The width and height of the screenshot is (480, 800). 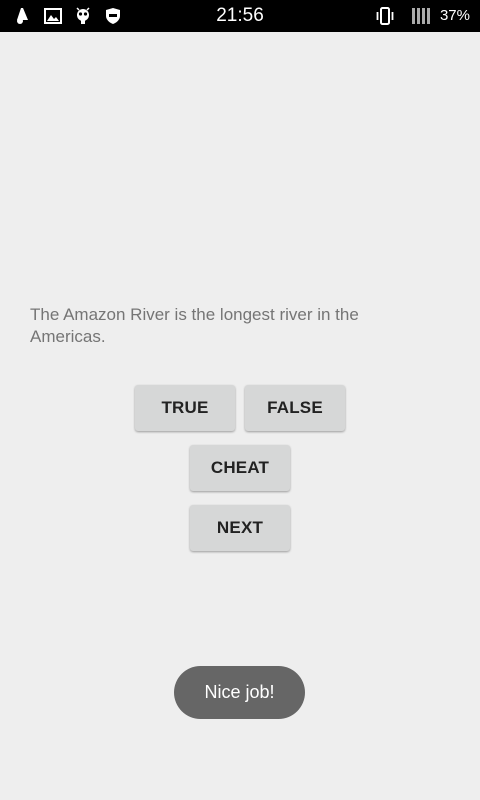 I want to click on next-button: NEXT, so click(x=240, y=528).